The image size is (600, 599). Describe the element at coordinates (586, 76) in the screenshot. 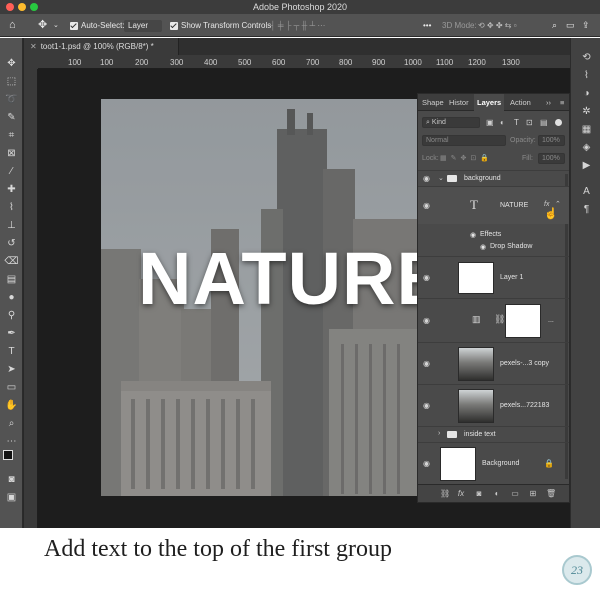

I see `brush-settings-icon: ⌇` at that location.